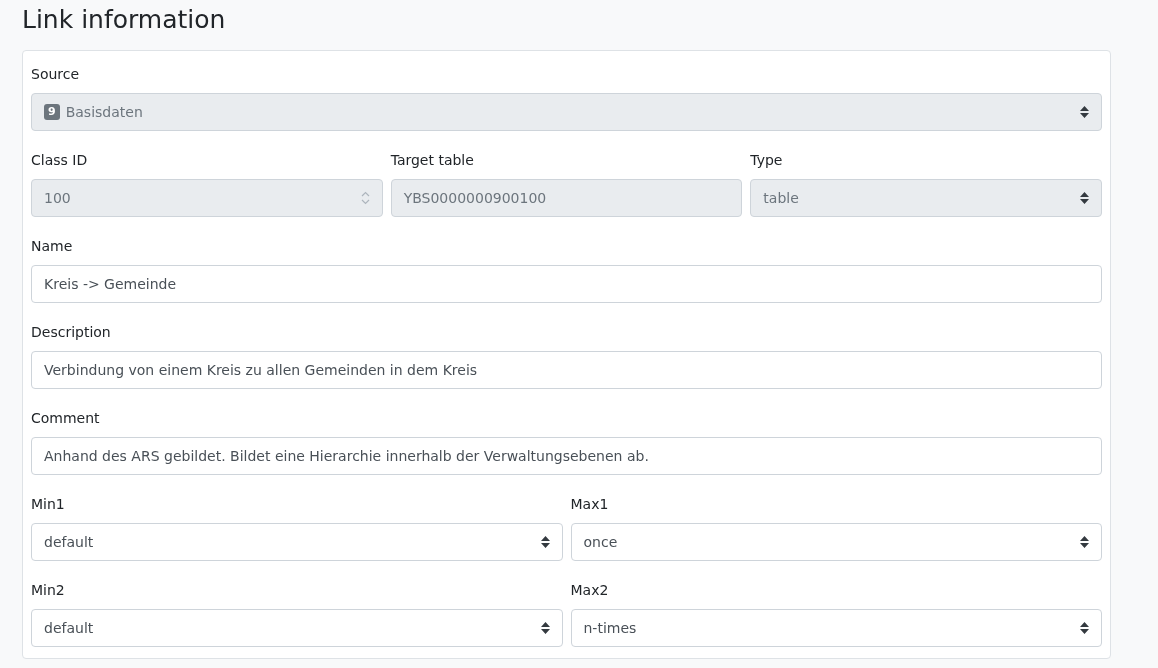  I want to click on count-badge: 9, so click(52, 112).